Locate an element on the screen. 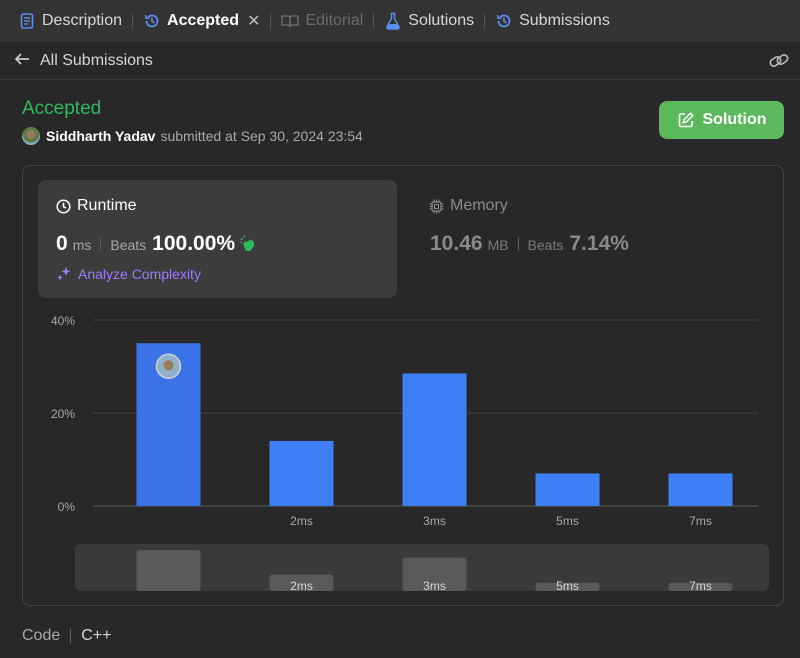 This screenshot has width=800, height=658. code-label: Code is located at coordinates (41, 635).